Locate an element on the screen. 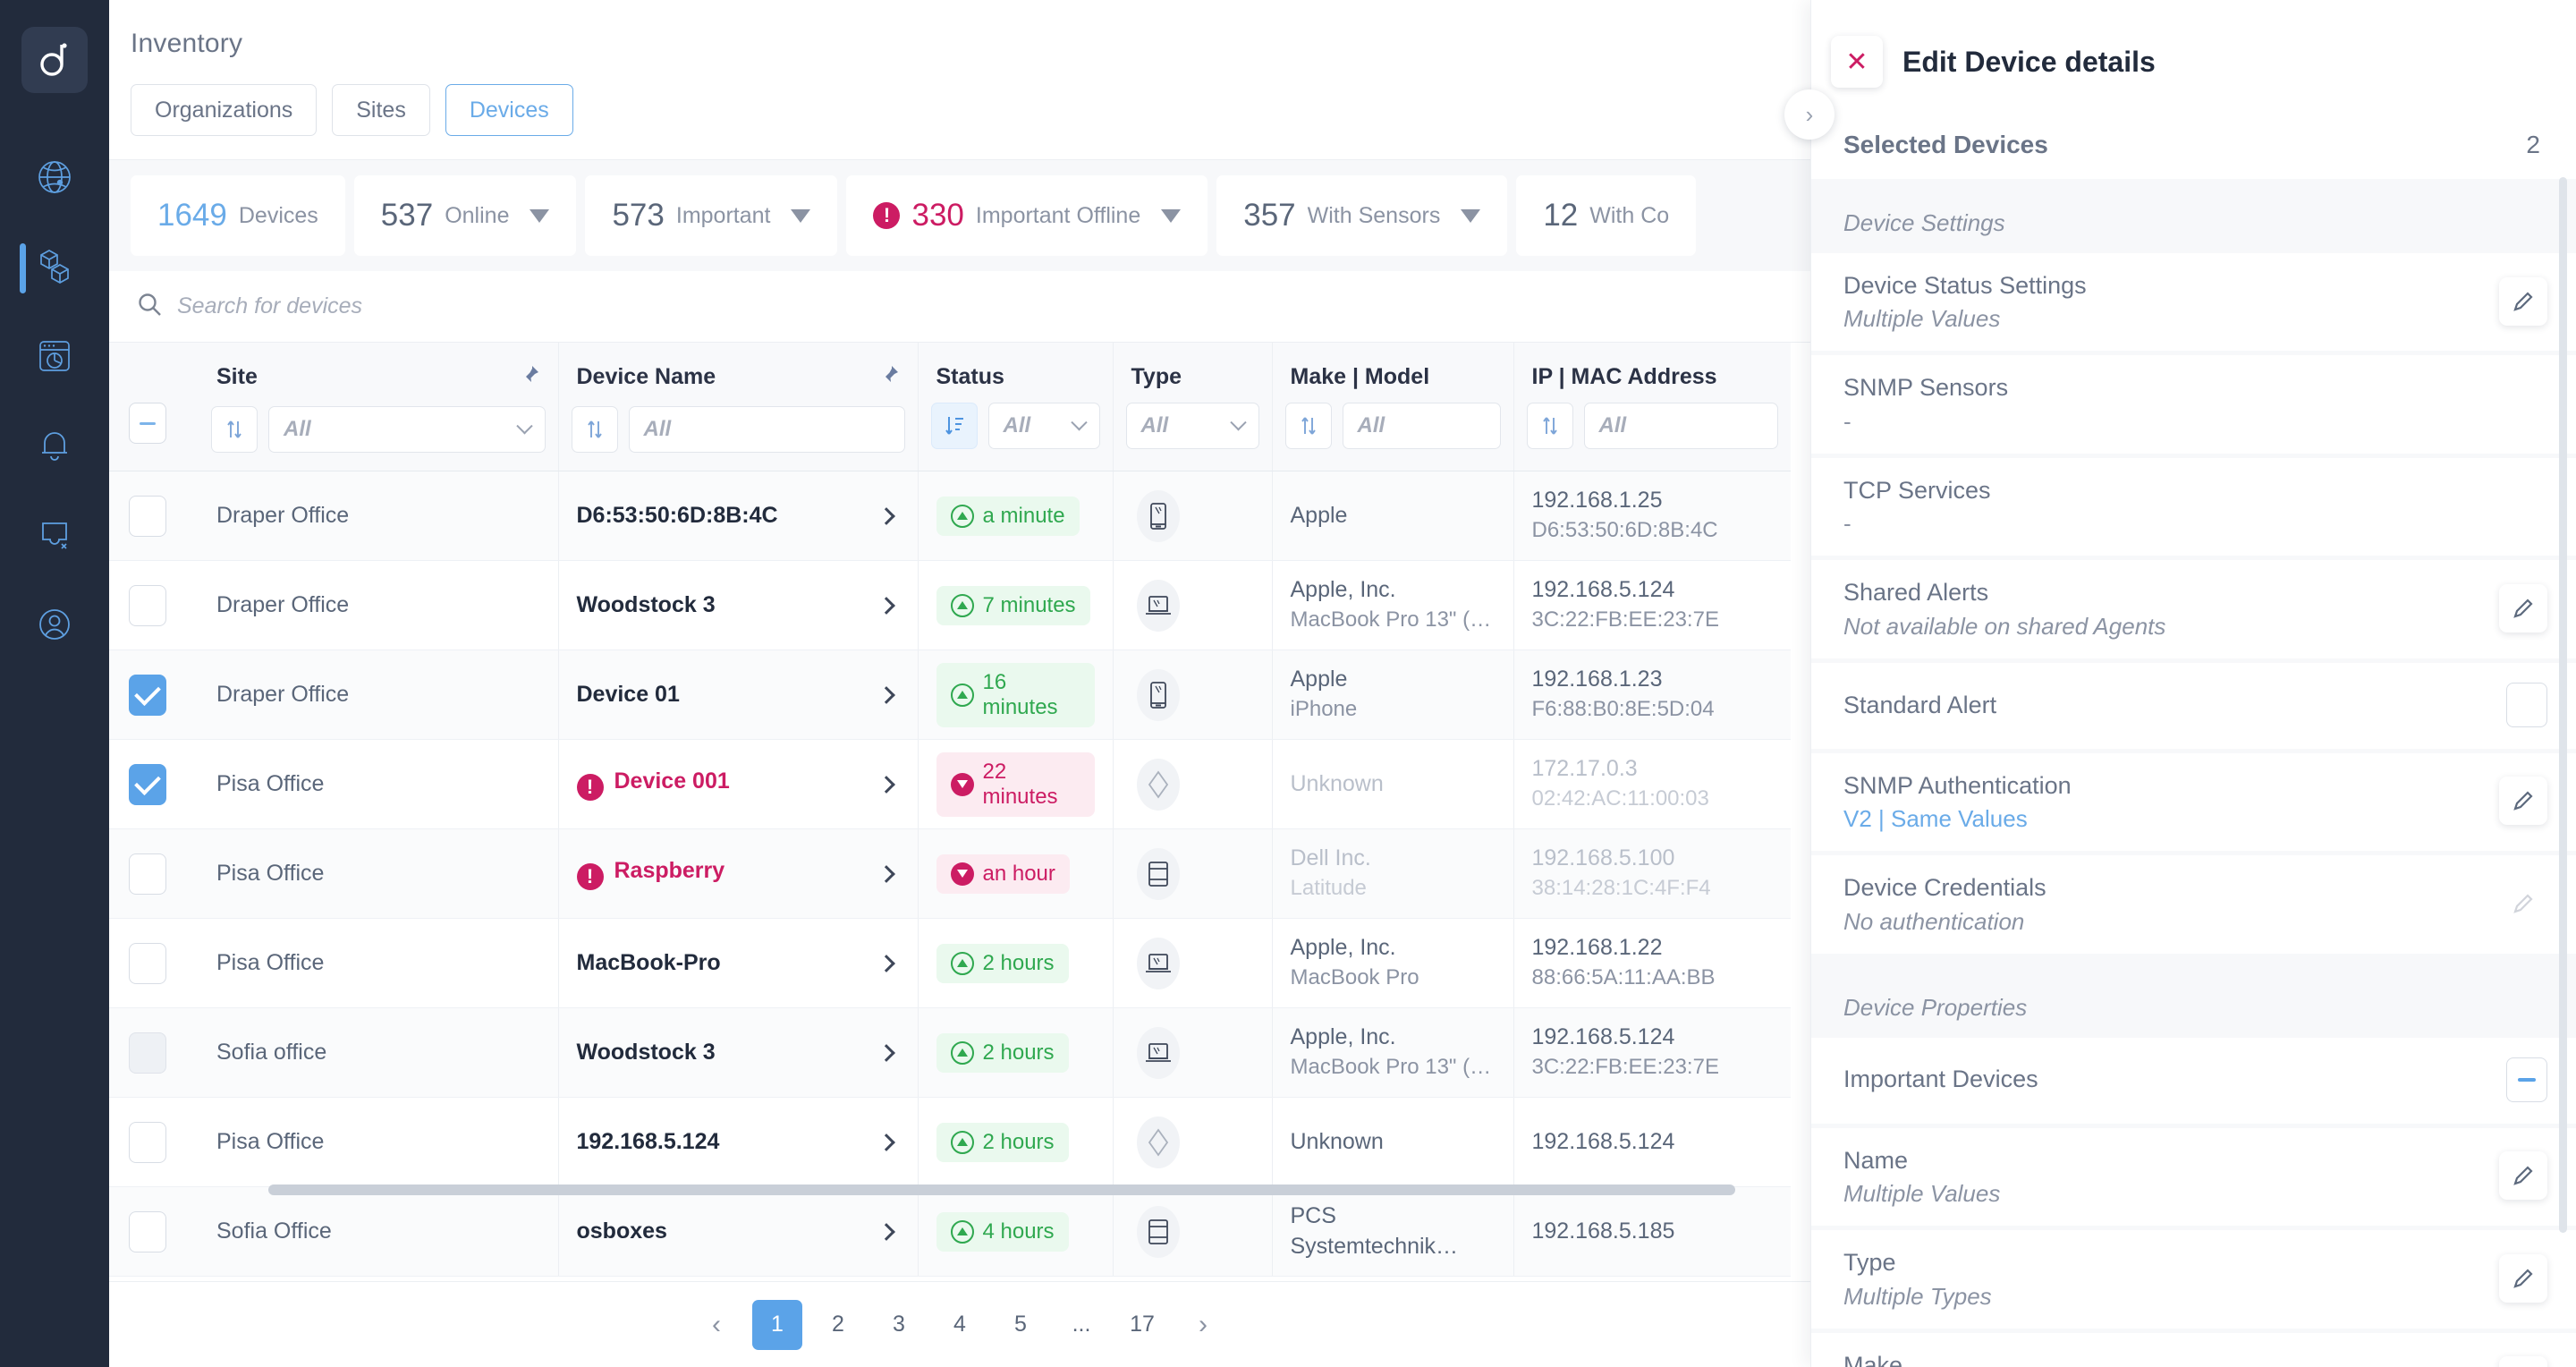  panel-property-row: MakeMultiple Values is located at coordinates (2193, 1349).